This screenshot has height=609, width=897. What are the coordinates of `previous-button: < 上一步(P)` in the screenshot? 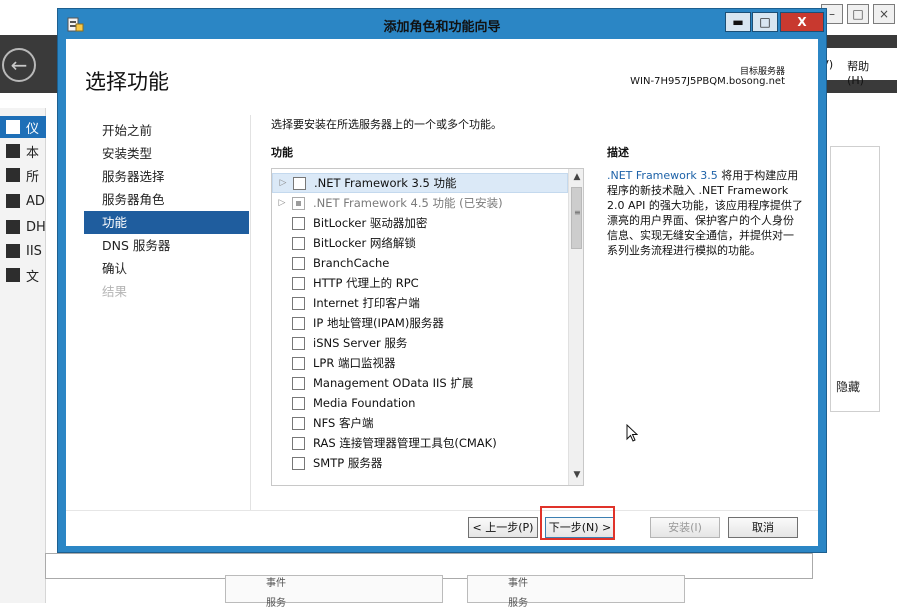 It's located at (503, 527).